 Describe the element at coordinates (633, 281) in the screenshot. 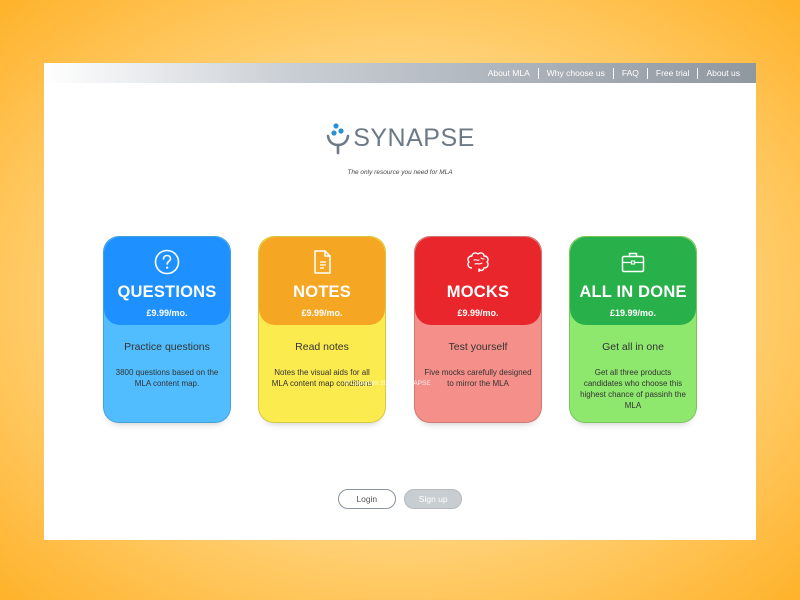

I see `card-header: ALL IN DONE £19.99/mo.` at that location.